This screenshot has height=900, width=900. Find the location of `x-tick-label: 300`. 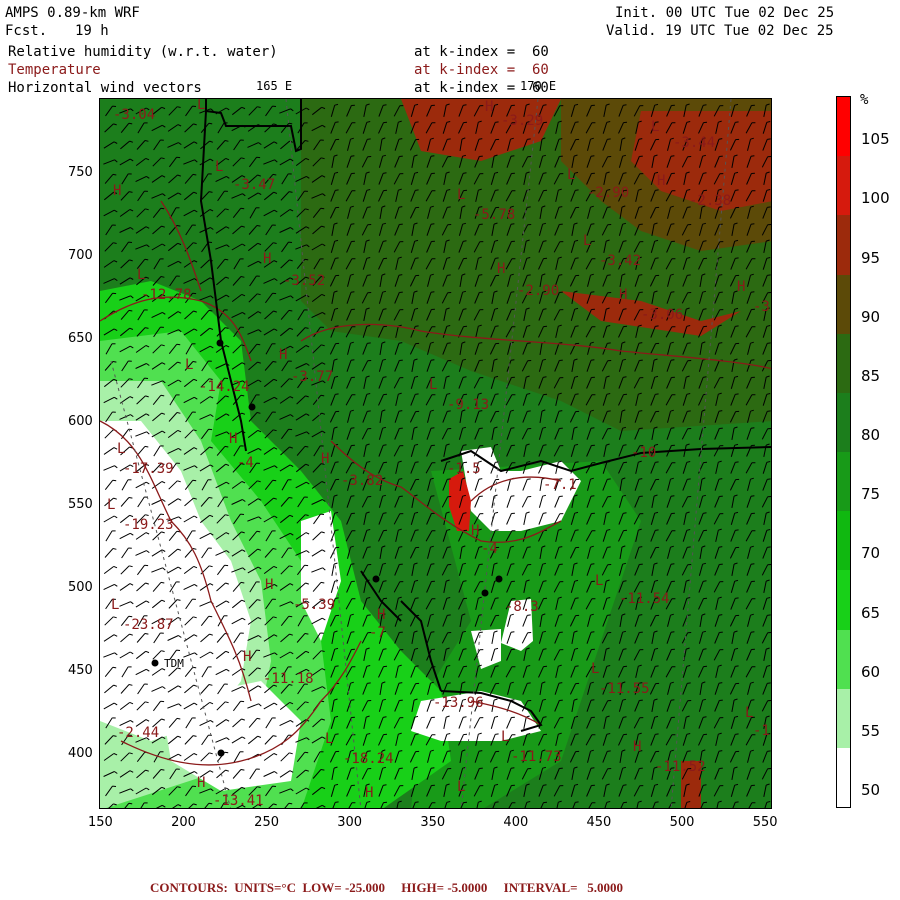

x-tick-label: 300 is located at coordinates (350, 822).